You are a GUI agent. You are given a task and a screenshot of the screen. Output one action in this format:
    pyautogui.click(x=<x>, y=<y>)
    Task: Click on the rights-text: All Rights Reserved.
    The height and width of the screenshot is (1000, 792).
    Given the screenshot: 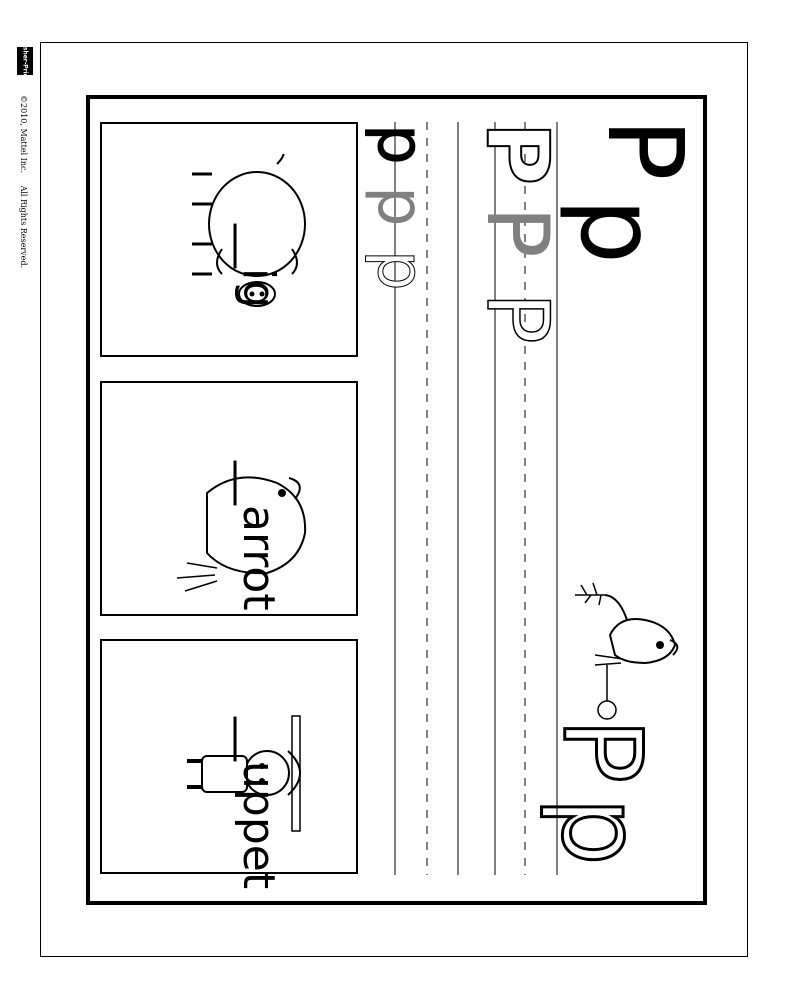 What is the action you would take?
    pyautogui.click(x=23, y=227)
    